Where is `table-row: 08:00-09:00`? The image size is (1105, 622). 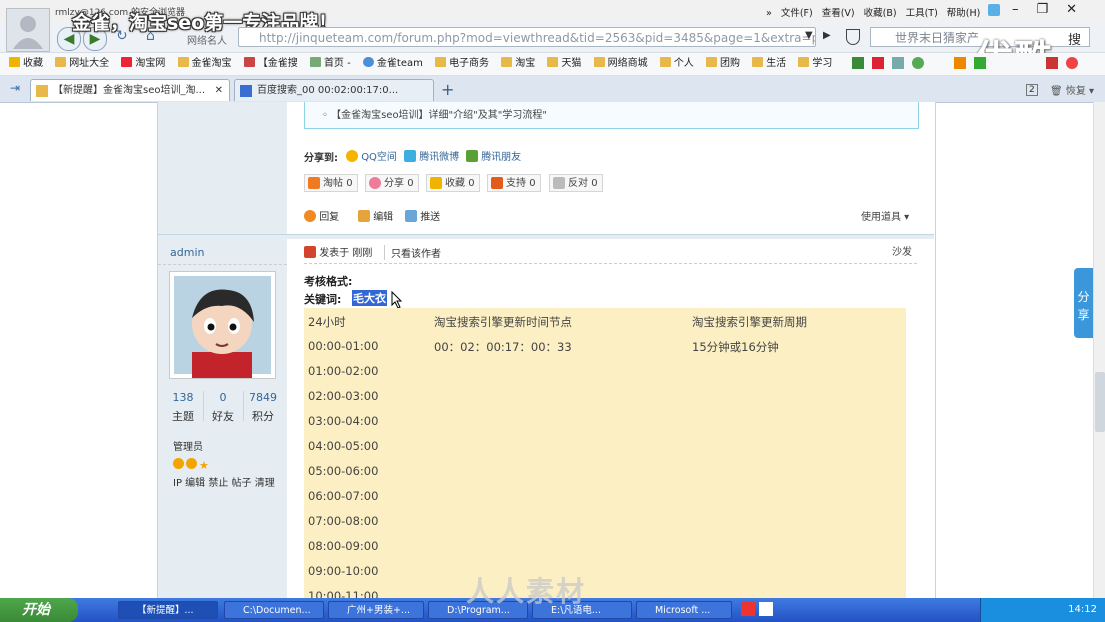 table-row: 08:00-09:00 is located at coordinates (343, 546).